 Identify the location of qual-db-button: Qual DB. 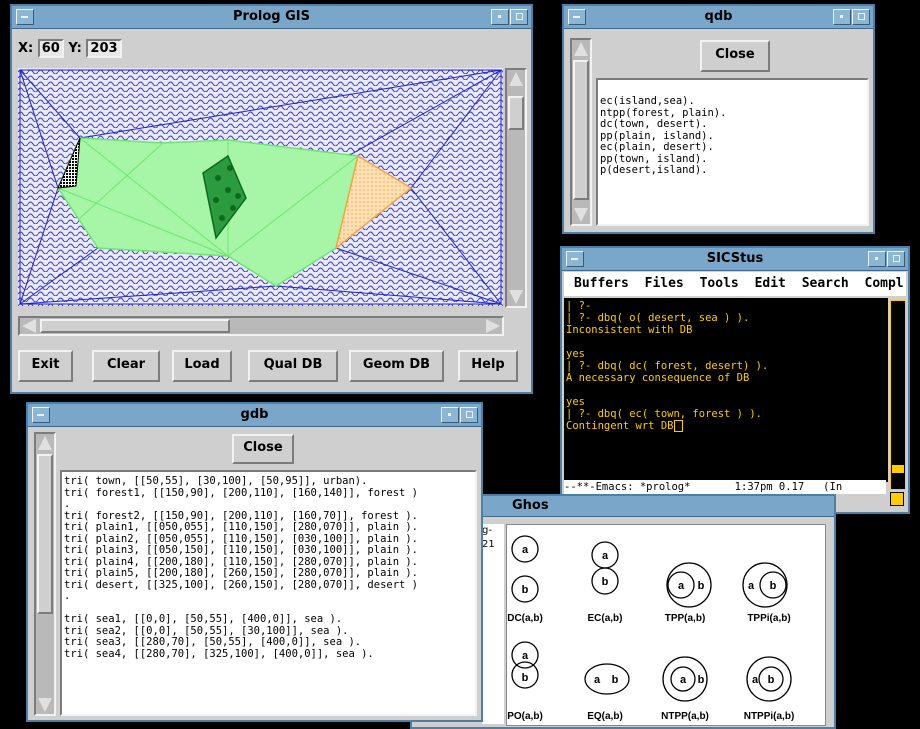
(293, 366).